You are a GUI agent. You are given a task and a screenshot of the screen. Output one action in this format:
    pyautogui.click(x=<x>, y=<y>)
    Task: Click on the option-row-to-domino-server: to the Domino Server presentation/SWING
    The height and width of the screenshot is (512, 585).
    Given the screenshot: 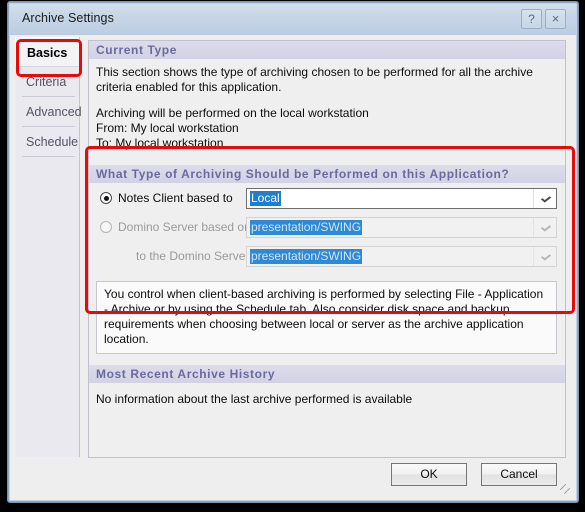 What is the action you would take?
    pyautogui.click(x=326, y=257)
    